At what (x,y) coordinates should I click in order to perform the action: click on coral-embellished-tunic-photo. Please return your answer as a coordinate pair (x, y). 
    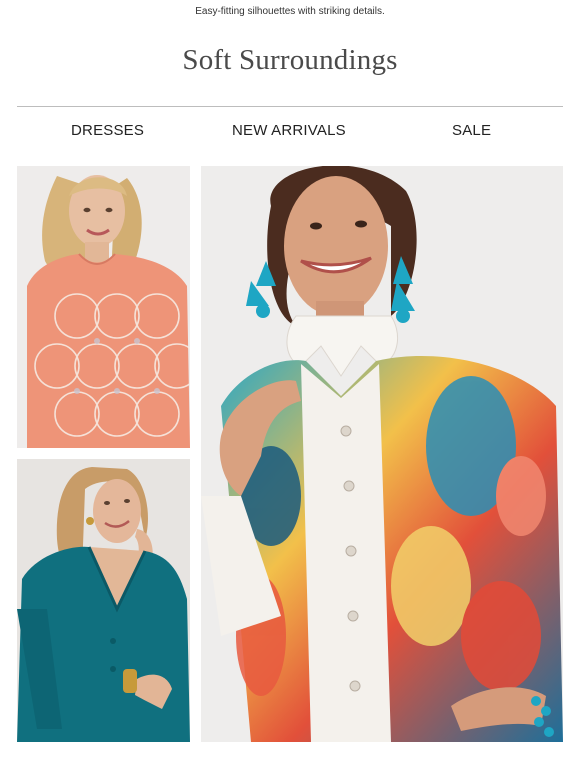
    Looking at the image, I should click on (103, 307).